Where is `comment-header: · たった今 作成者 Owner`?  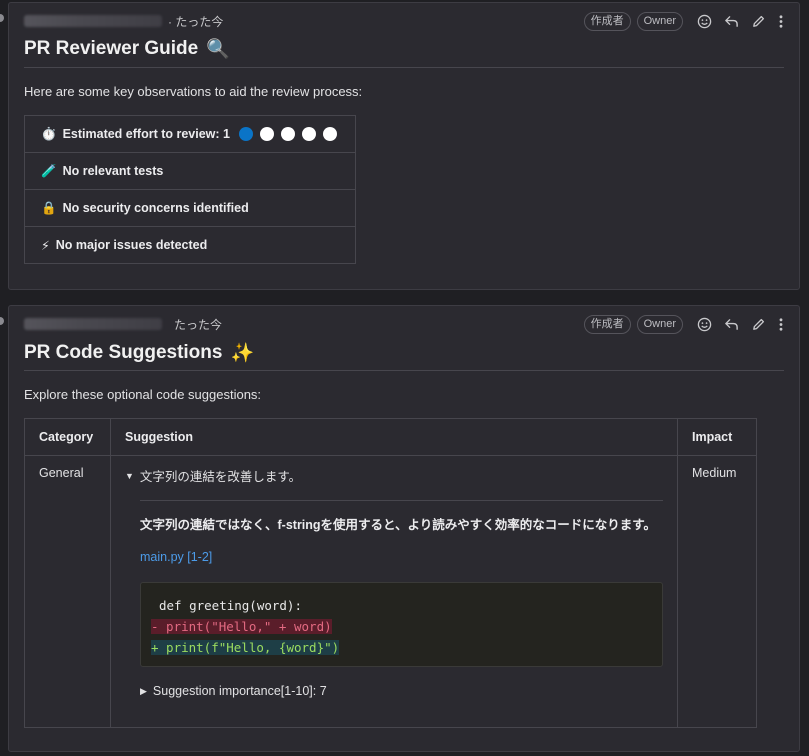
comment-header: · たった今 作成者 Owner is located at coordinates (404, 21).